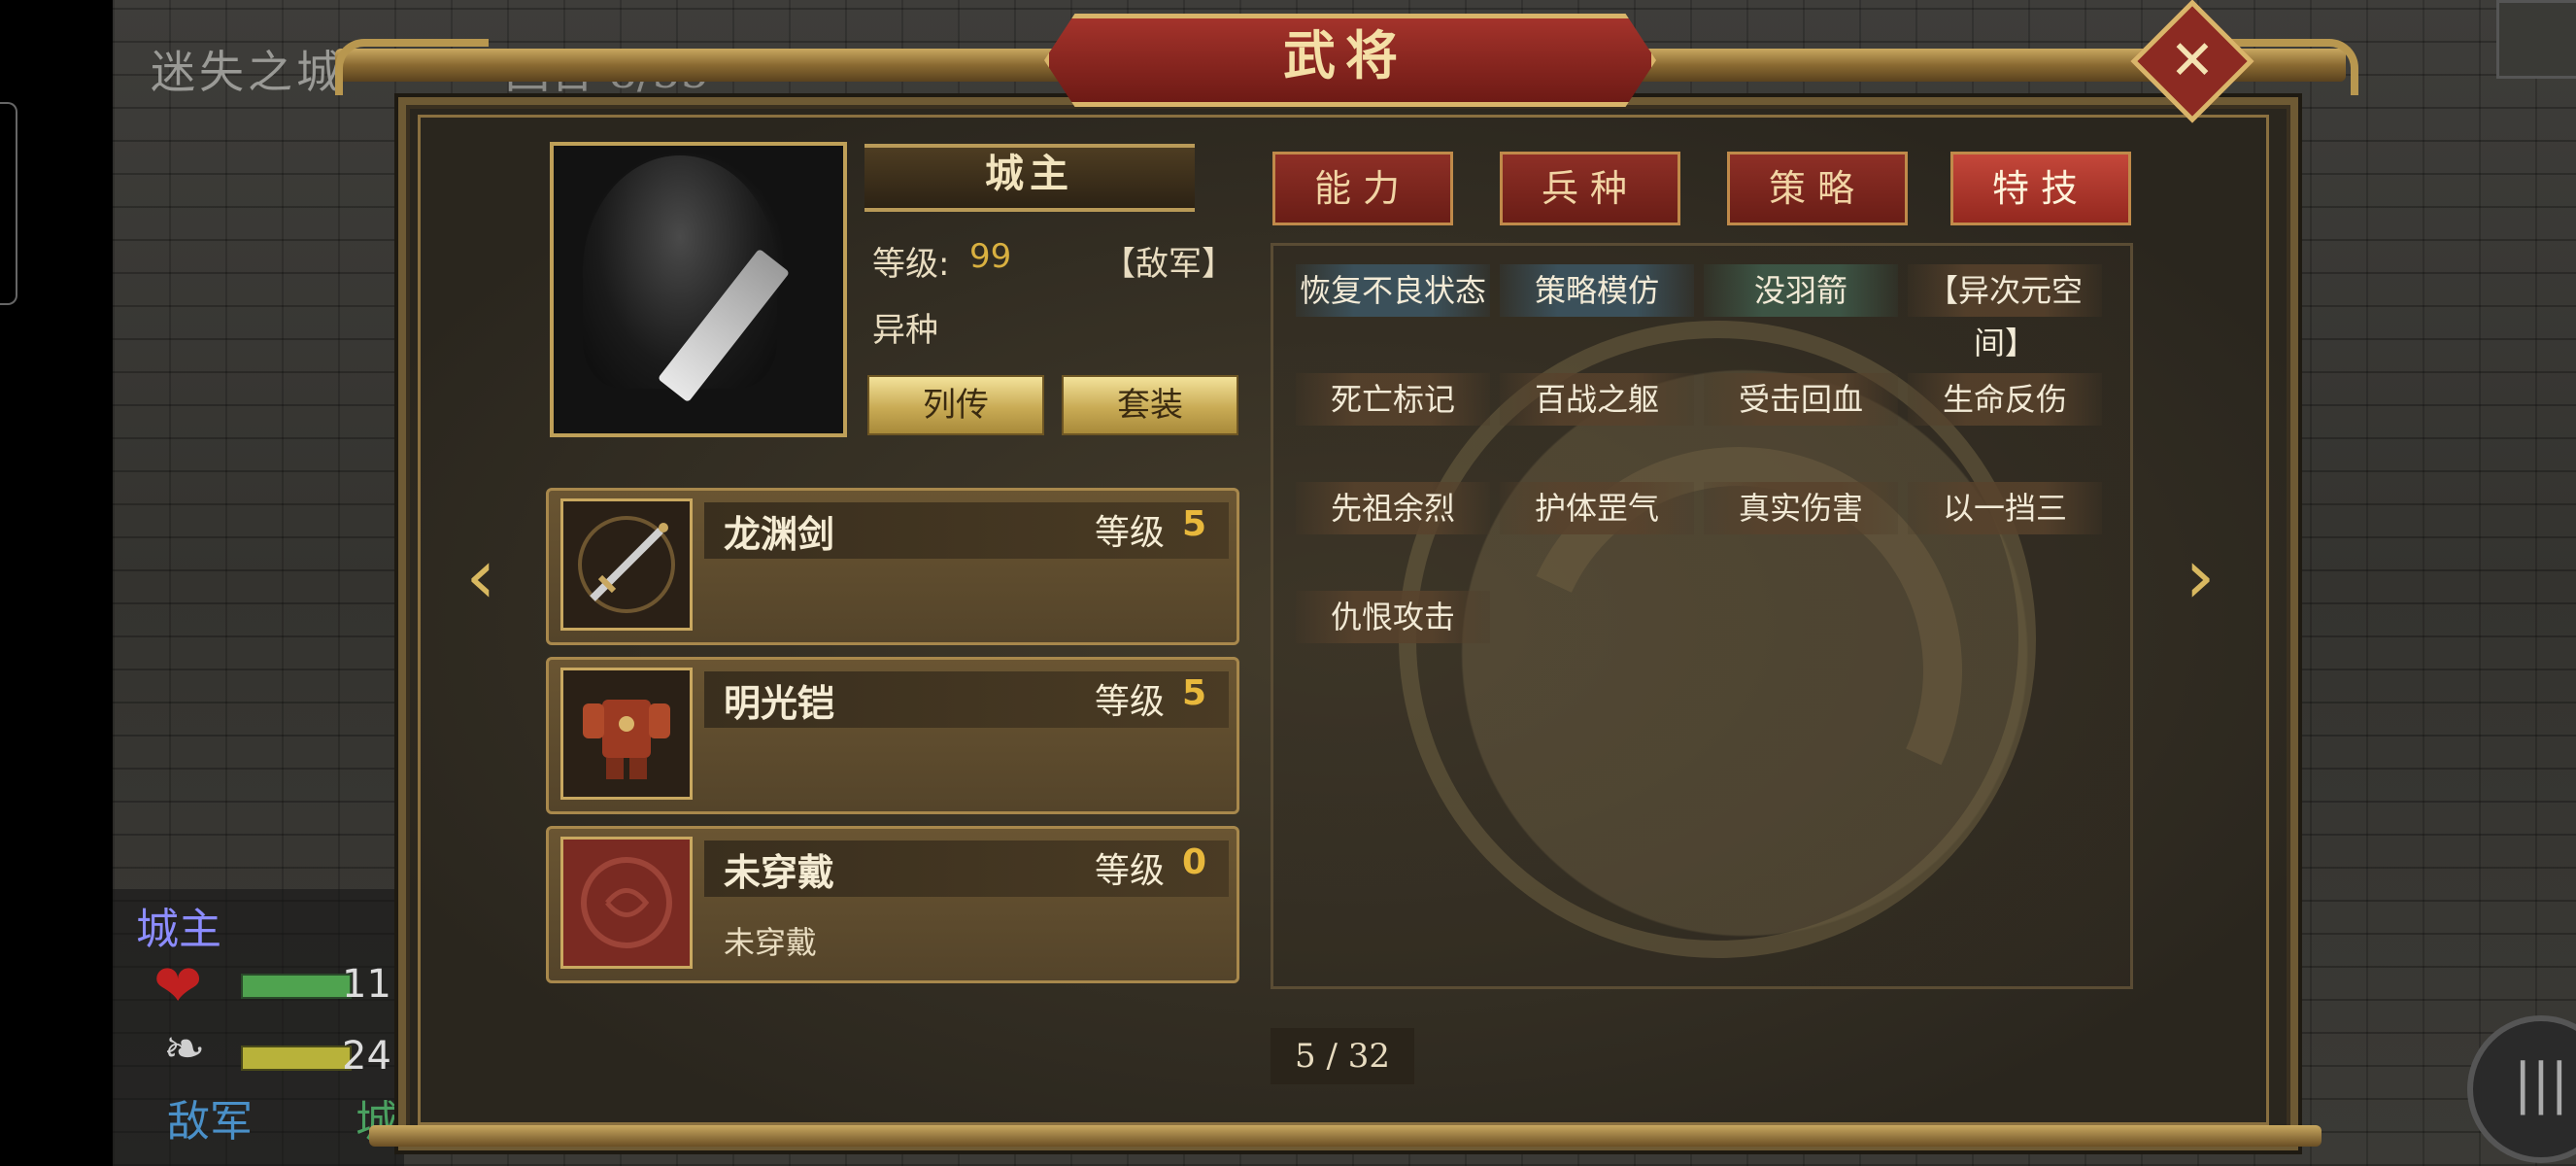 The width and height of the screenshot is (2576, 1166). Describe the element at coordinates (2005, 508) in the screenshot. I see `skill-item: 以一挡三` at that location.